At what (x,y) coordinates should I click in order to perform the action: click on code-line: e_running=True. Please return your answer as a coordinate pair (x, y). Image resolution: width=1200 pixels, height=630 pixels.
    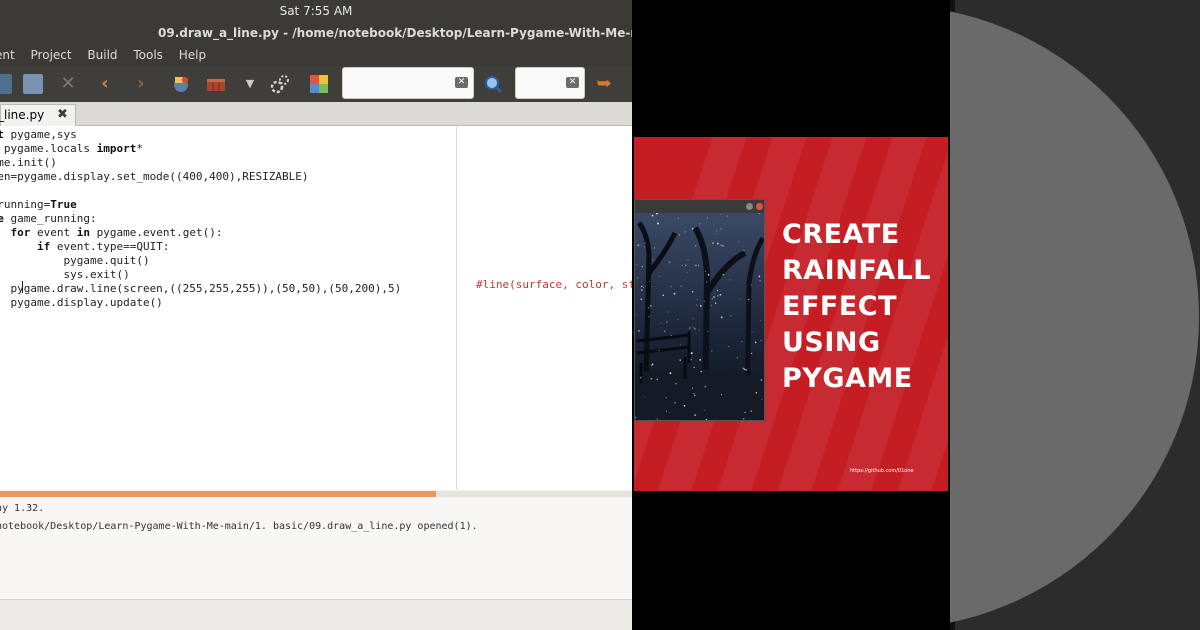
    Looking at the image, I should click on (200, 205).